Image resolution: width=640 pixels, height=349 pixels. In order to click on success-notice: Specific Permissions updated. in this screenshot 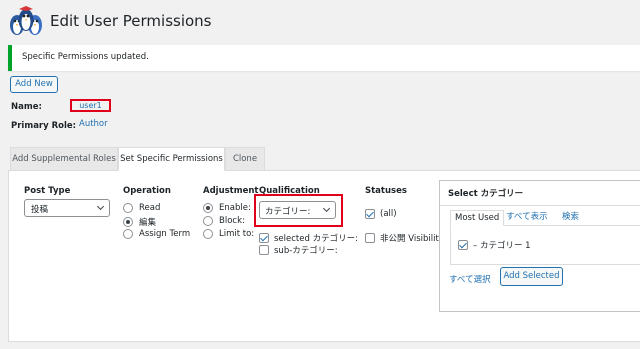, I will do `click(324, 58)`.